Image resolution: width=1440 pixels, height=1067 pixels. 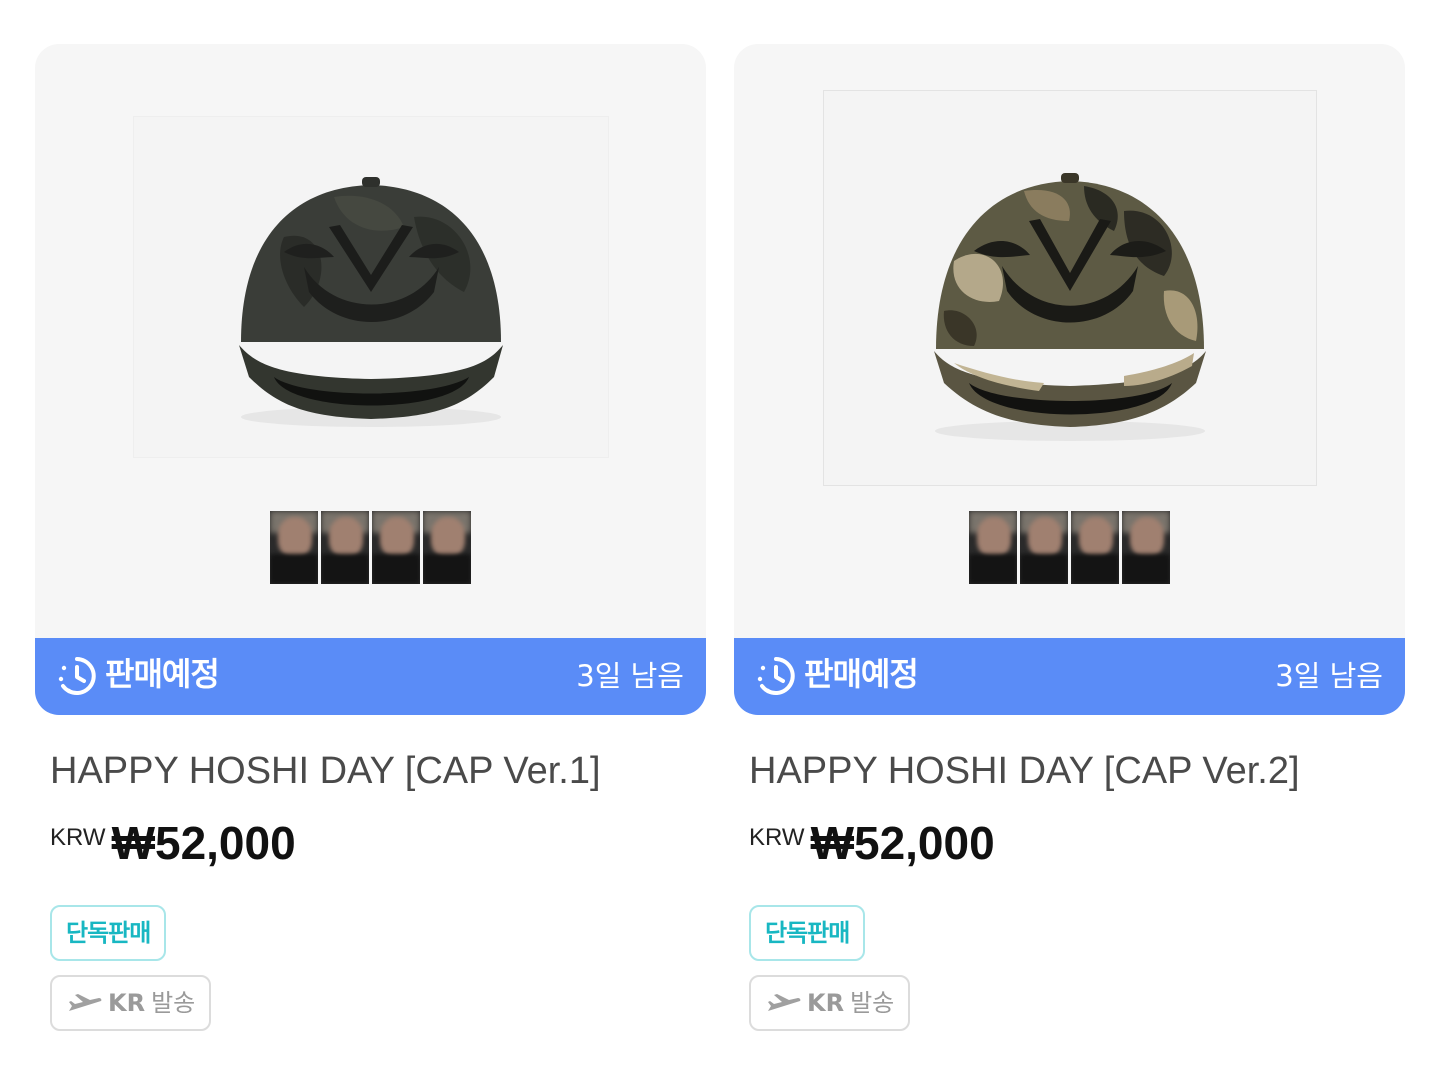 I want to click on product-title: HAPPY HOSHI DAY [CAP Ver.2], so click(x=1024, y=771).